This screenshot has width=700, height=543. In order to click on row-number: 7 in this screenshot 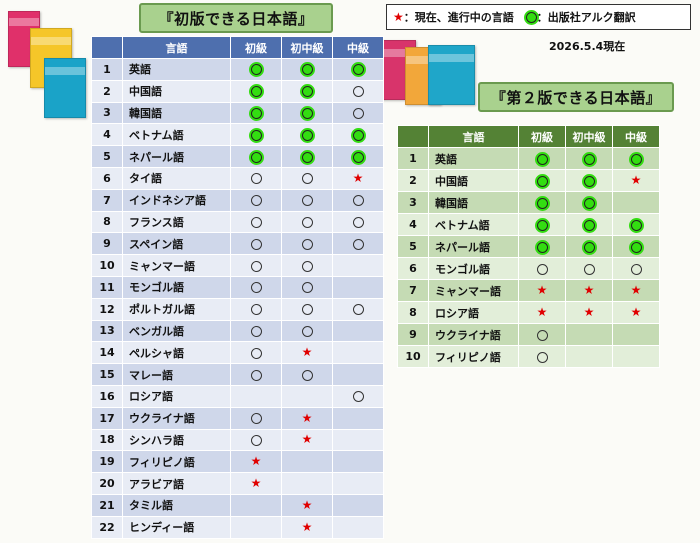, I will do `click(413, 290)`.